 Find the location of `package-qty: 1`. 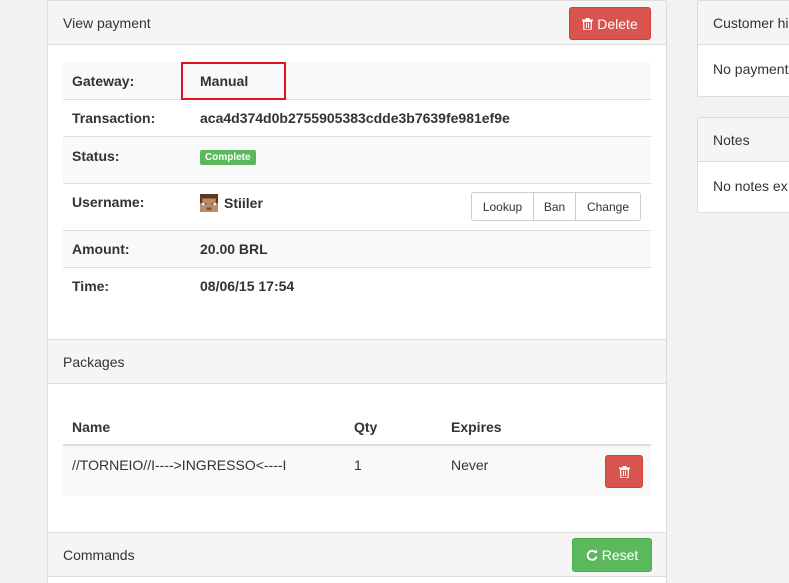

package-qty: 1 is located at coordinates (358, 465).